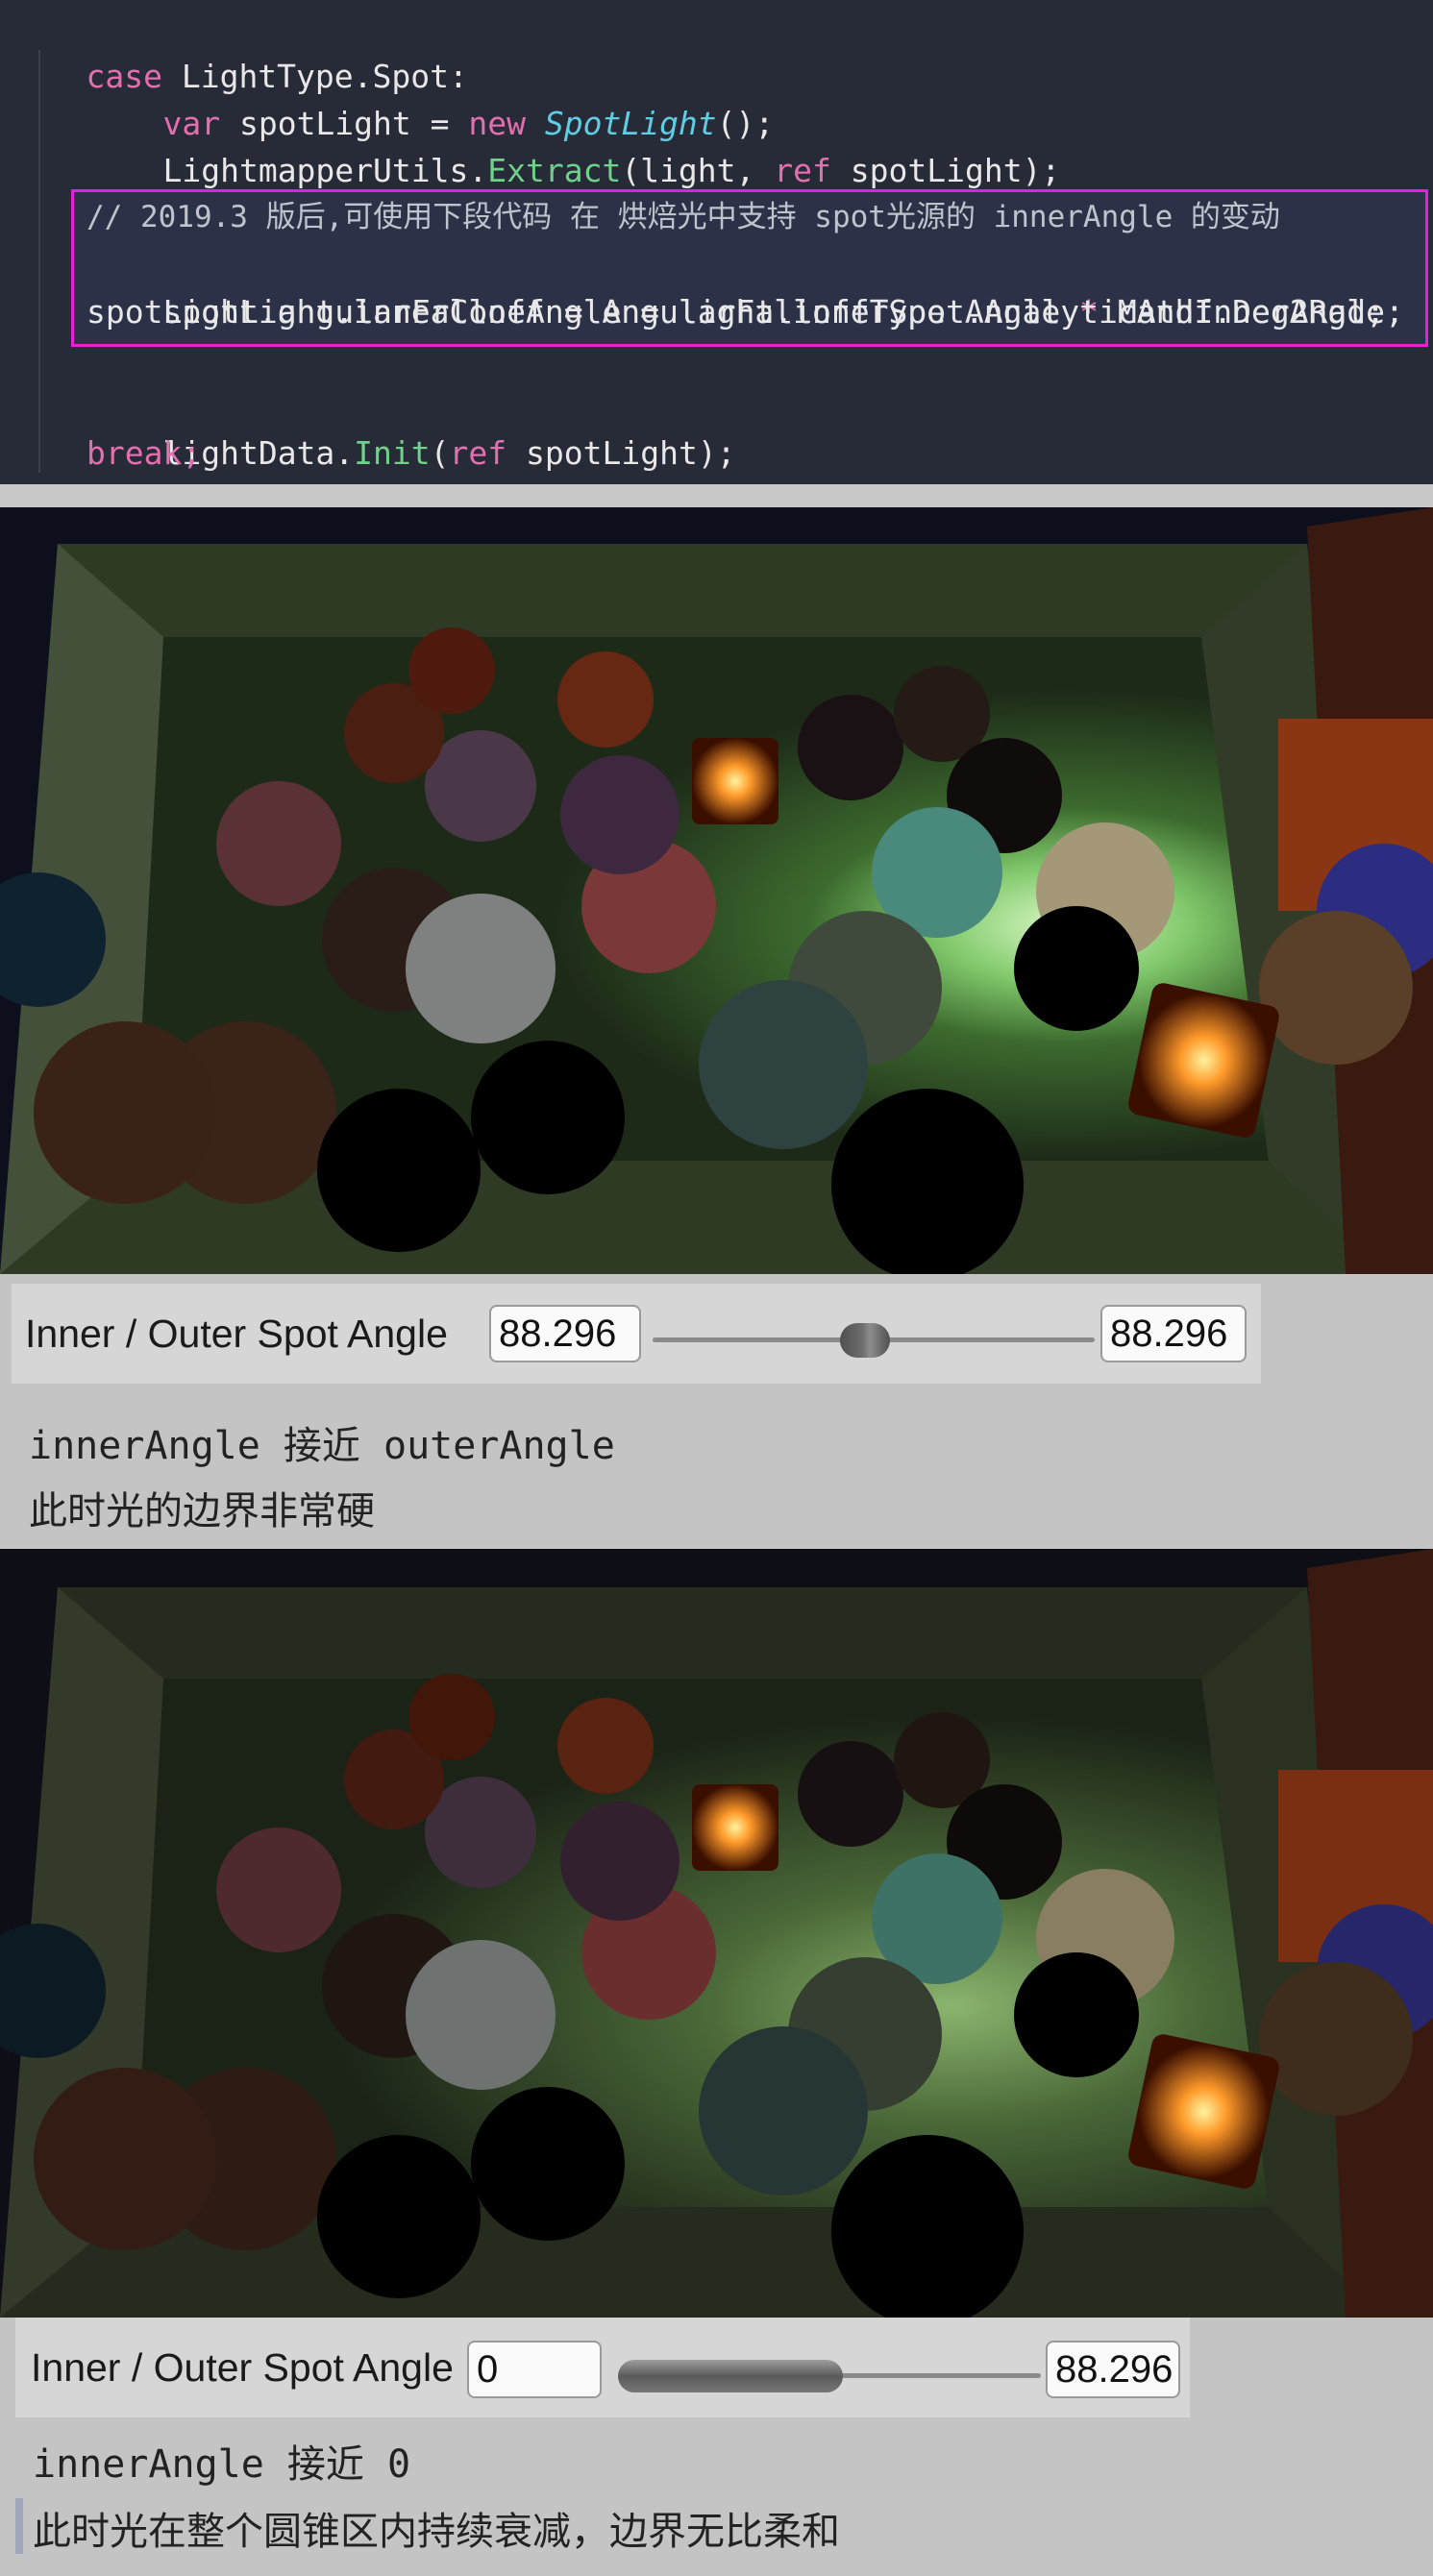 This screenshot has height=2576, width=1433. I want to click on inspector-row-spot-angle: Inner / Outer Spot Angle 88.296 88.296, so click(636, 1334).